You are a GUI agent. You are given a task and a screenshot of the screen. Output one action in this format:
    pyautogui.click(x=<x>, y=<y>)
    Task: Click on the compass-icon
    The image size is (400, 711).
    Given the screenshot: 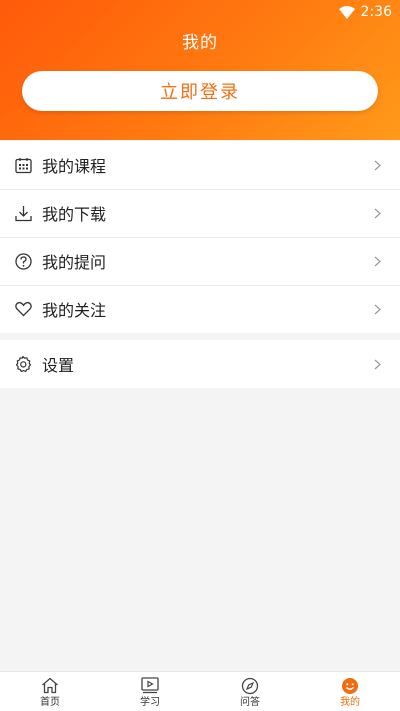 What is the action you would take?
    pyautogui.click(x=250, y=686)
    